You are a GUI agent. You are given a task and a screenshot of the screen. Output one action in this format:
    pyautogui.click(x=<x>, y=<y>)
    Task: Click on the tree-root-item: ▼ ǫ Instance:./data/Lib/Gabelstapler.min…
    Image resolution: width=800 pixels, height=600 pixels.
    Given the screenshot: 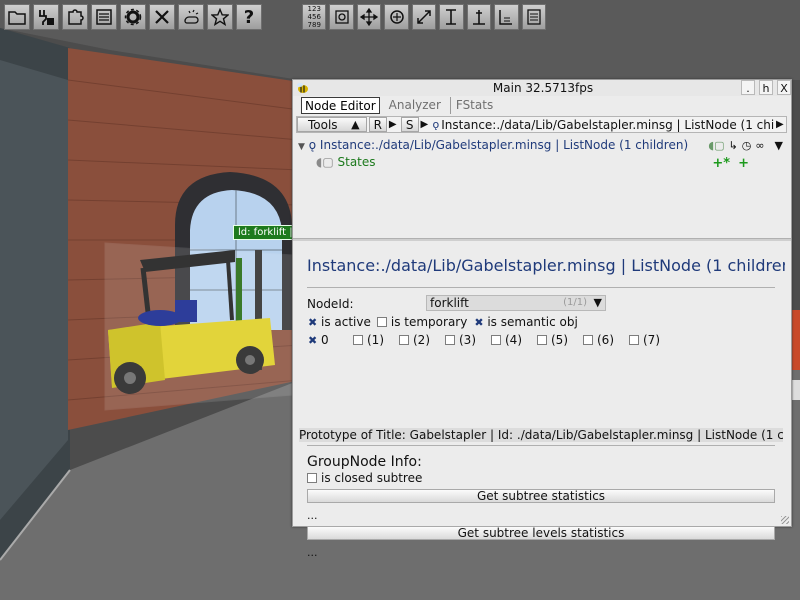 What is the action you would take?
    pyautogui.click(x=493, y=146)
    